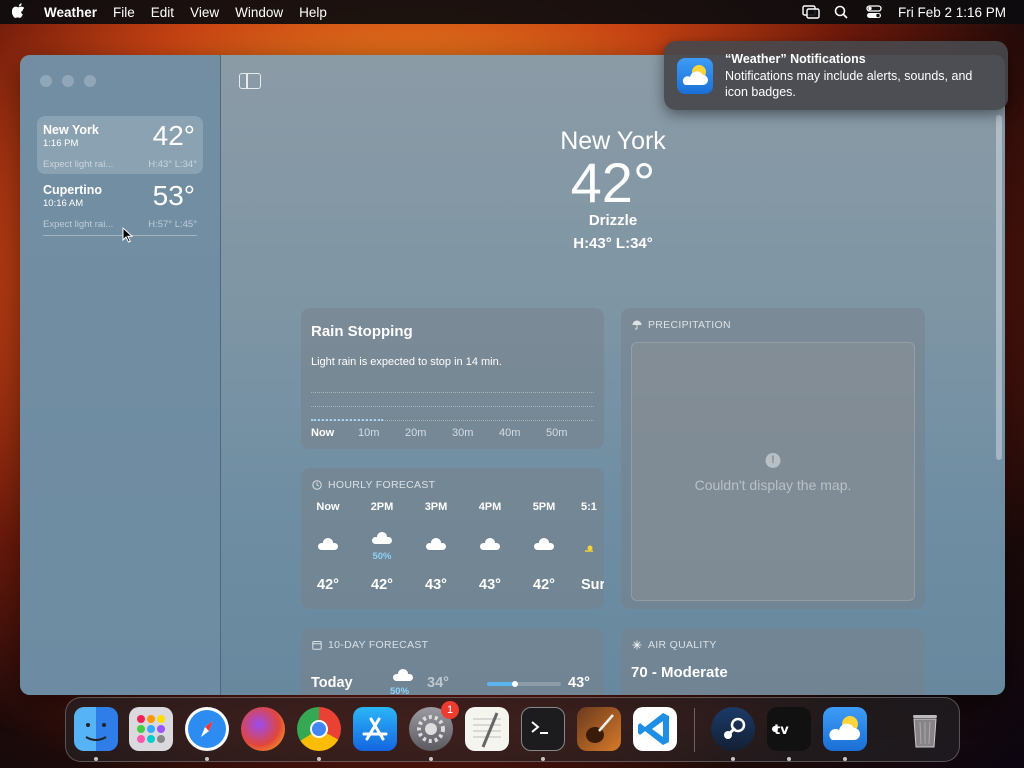  Describe the element at coordinates (952, 12) in the screenshot. I see `menu-clock: Fri Feb 2 1:16 PM` at that location.